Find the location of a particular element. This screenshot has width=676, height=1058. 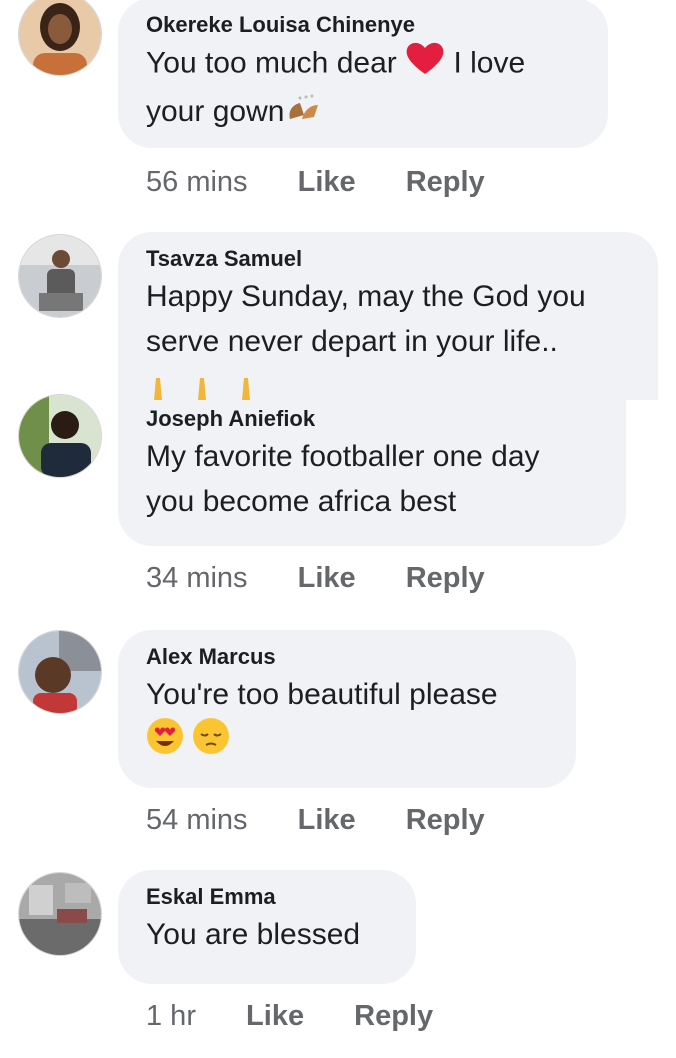

comment-bubble: Alex Marcus You're too beautiful please is located at coordinates (347, 709).